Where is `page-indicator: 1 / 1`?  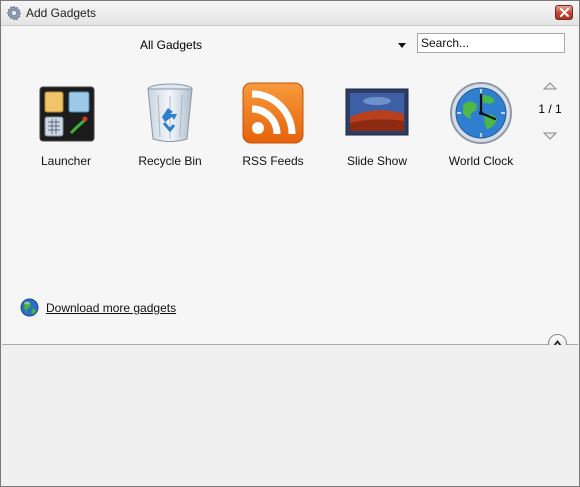 page-indicator: 1 / 1 is located at coordinates (550, 109).